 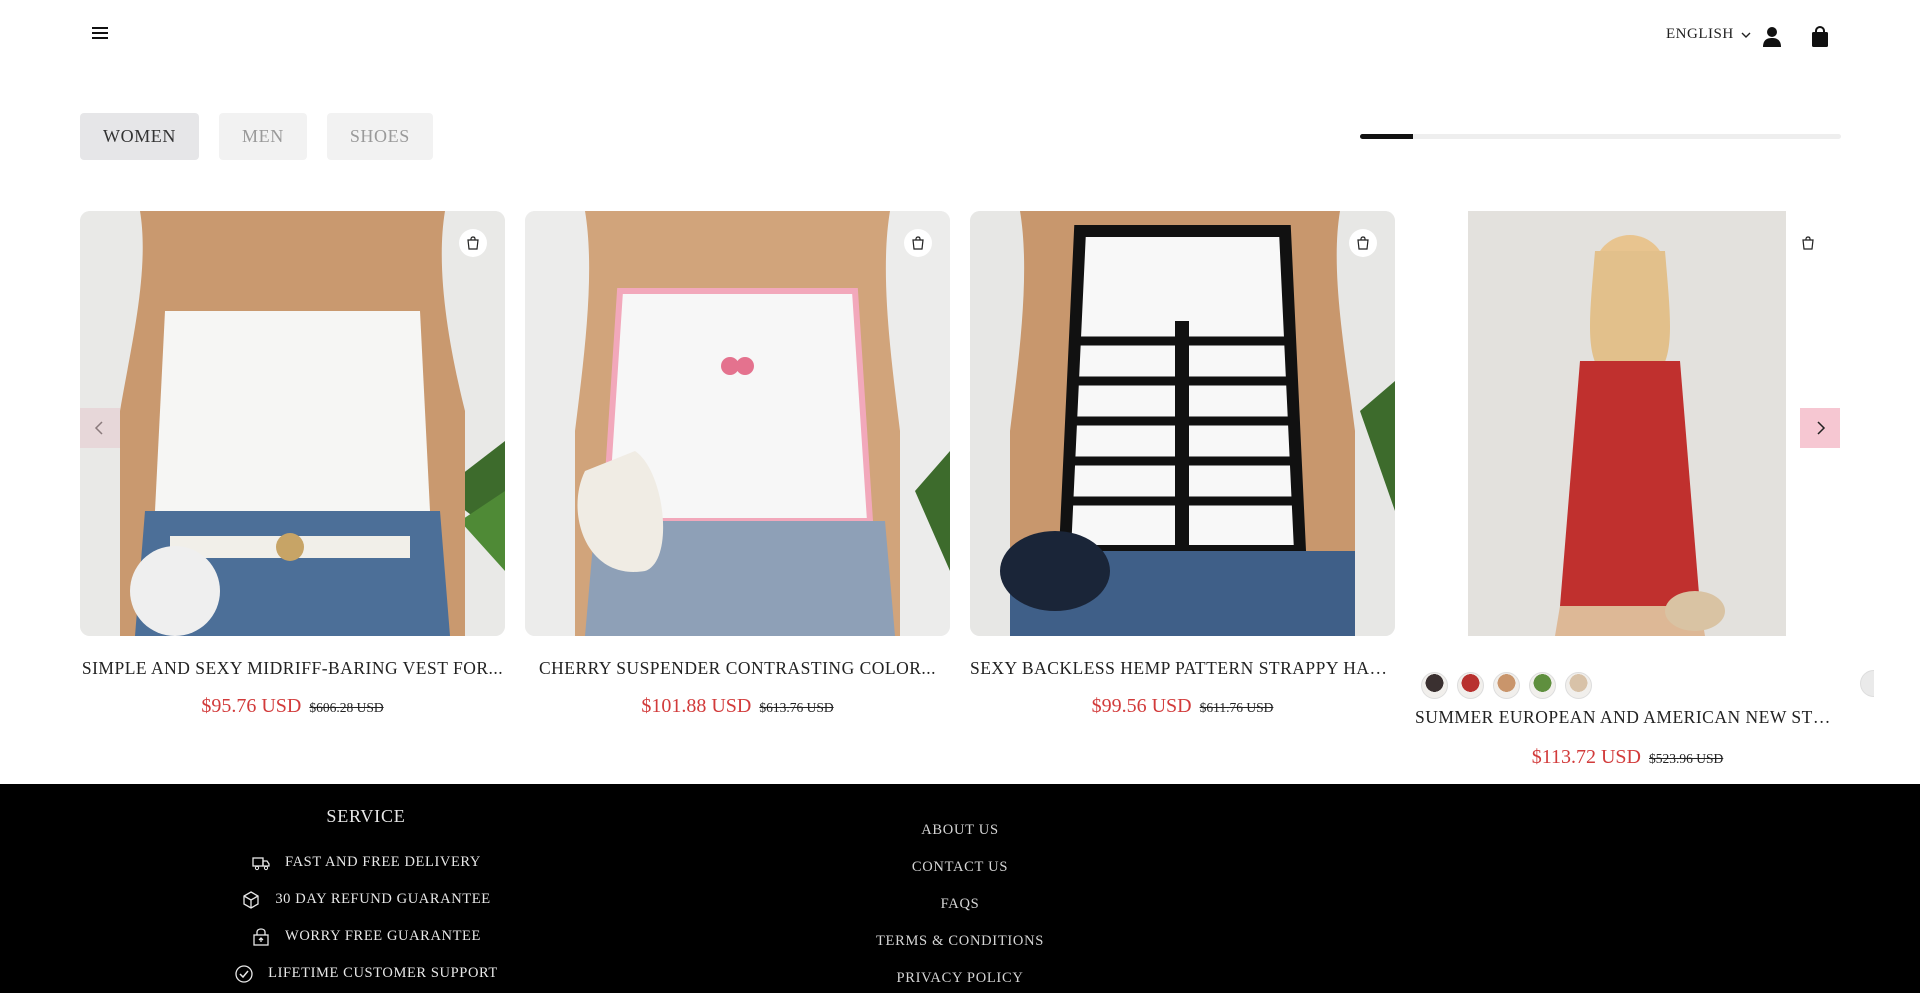 I want to click on delivery-truck-icon, so click(x=261, y=863).